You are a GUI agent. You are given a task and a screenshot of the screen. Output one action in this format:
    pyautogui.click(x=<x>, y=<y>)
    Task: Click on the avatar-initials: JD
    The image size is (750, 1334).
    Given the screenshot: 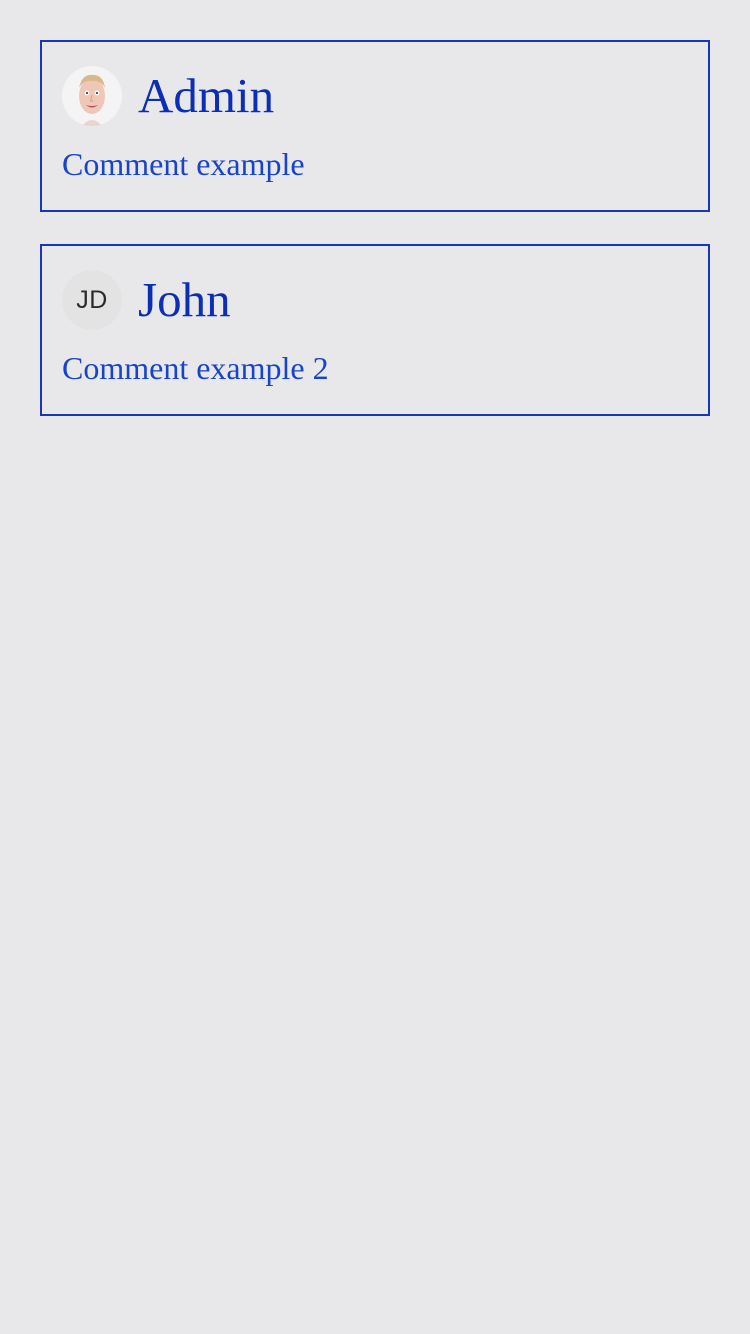 What is the action you would take?
    pyautogui.click(x=92, y=300)
    